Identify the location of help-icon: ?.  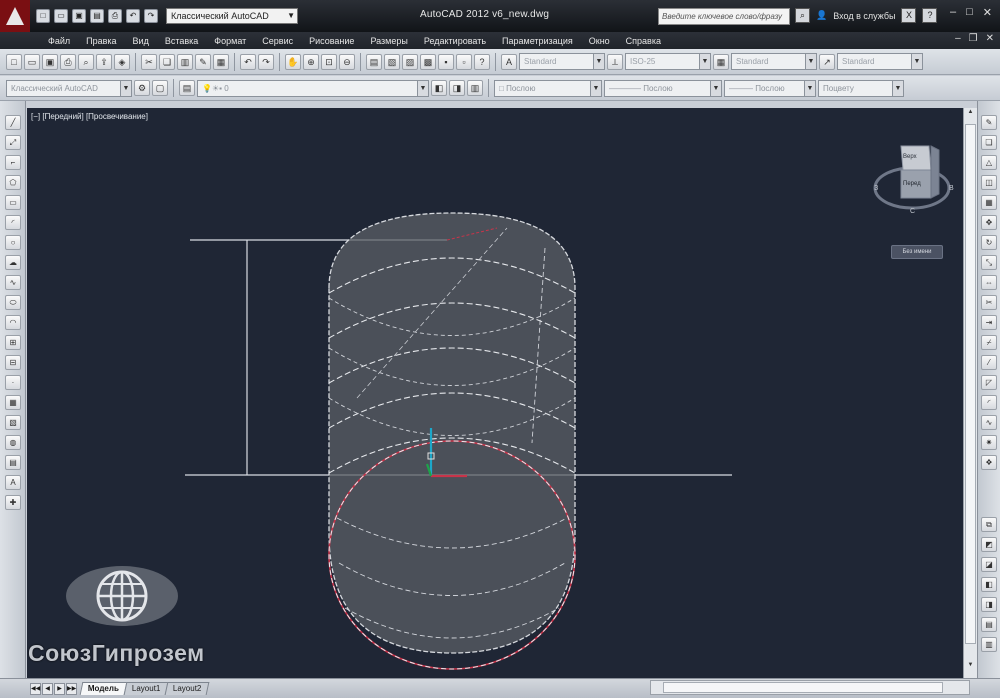
(930, 15).